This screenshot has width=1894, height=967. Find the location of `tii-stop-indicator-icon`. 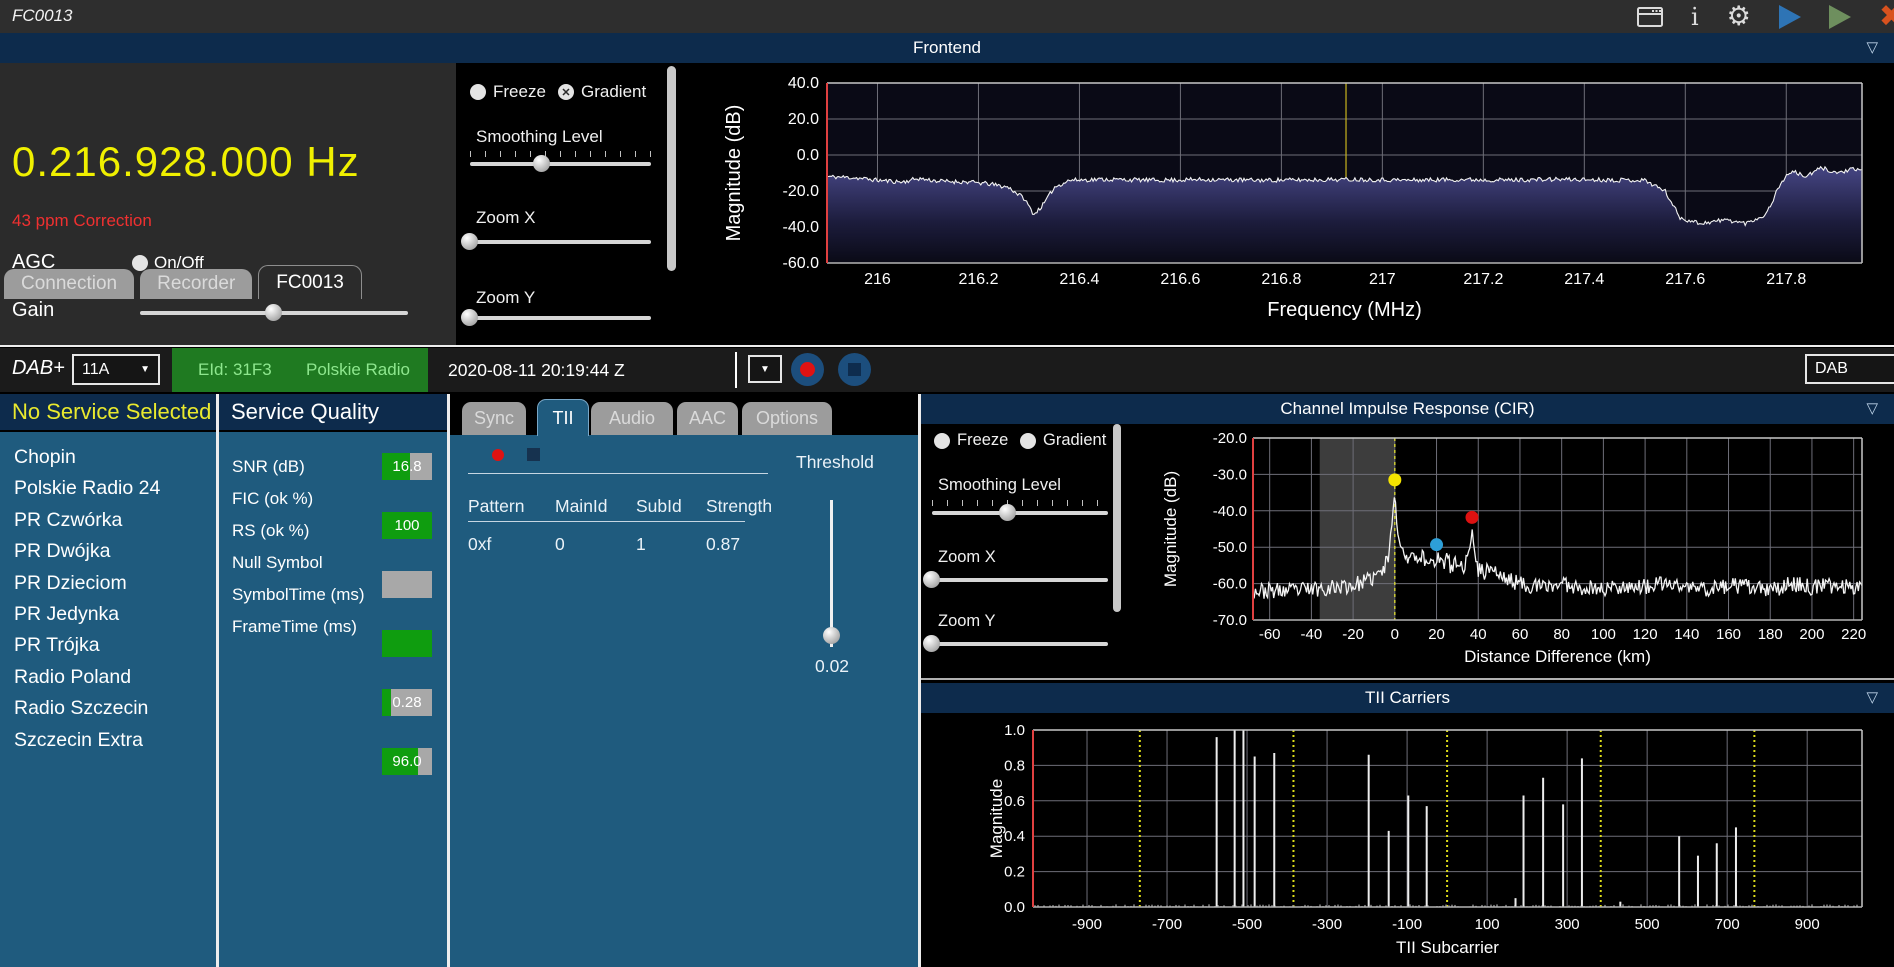

tii-stop-indicator-icon is located at coordinates (533, 454).